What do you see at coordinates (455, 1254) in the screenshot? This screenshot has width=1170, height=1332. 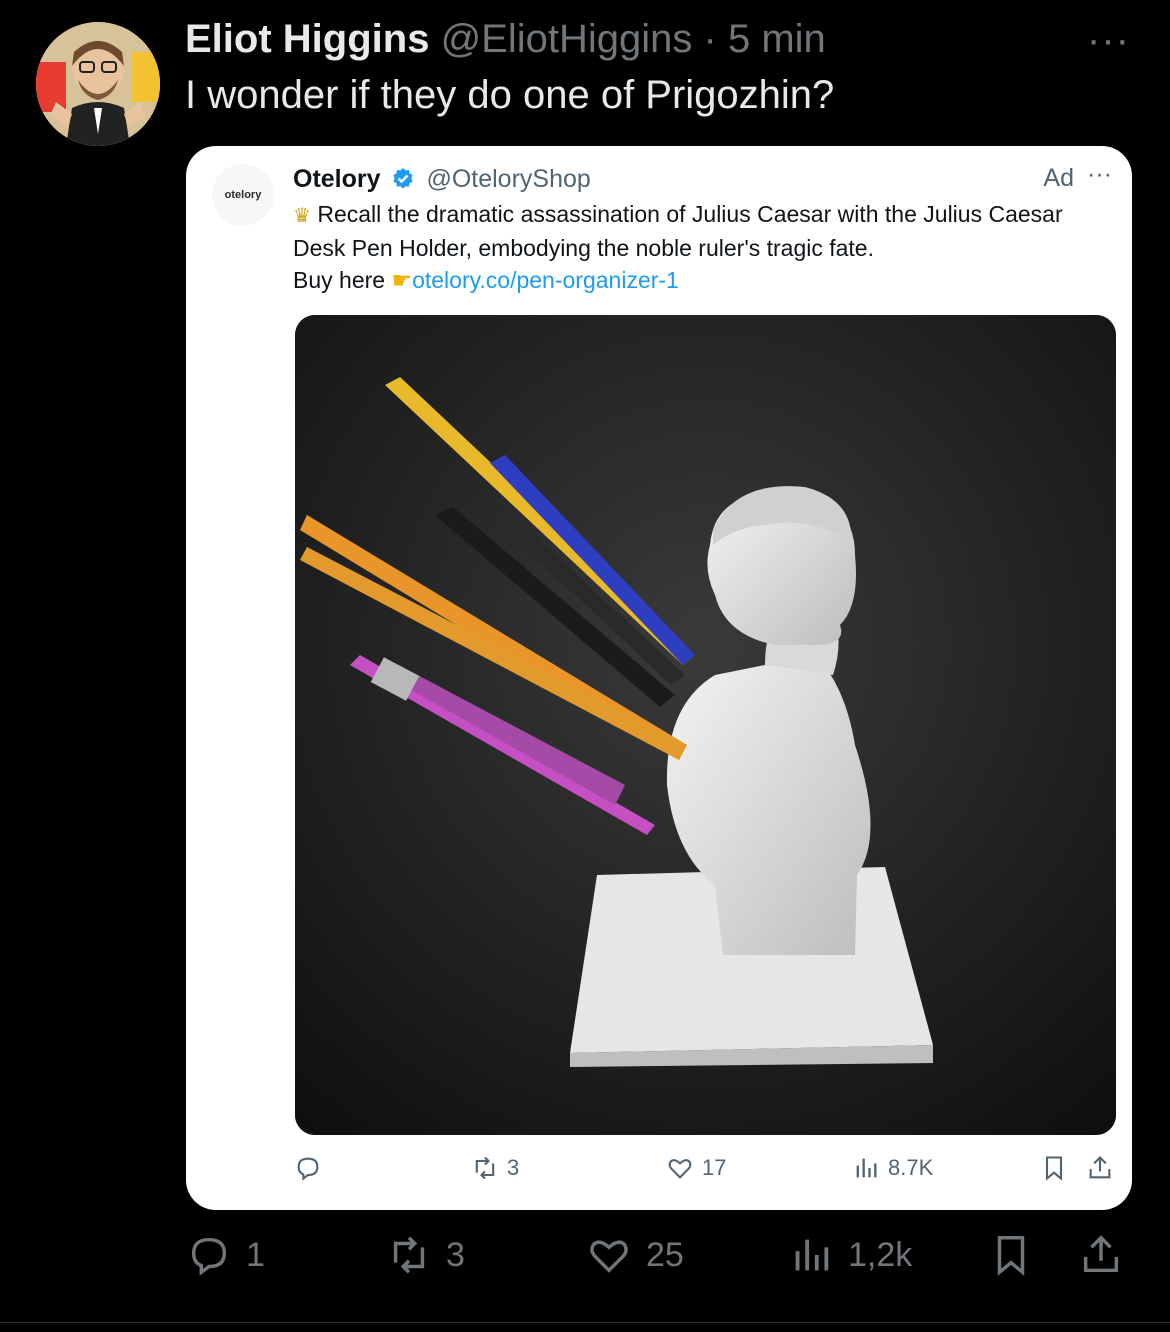 I see `retweet-count: 3` at bounding box center [455, 1254].